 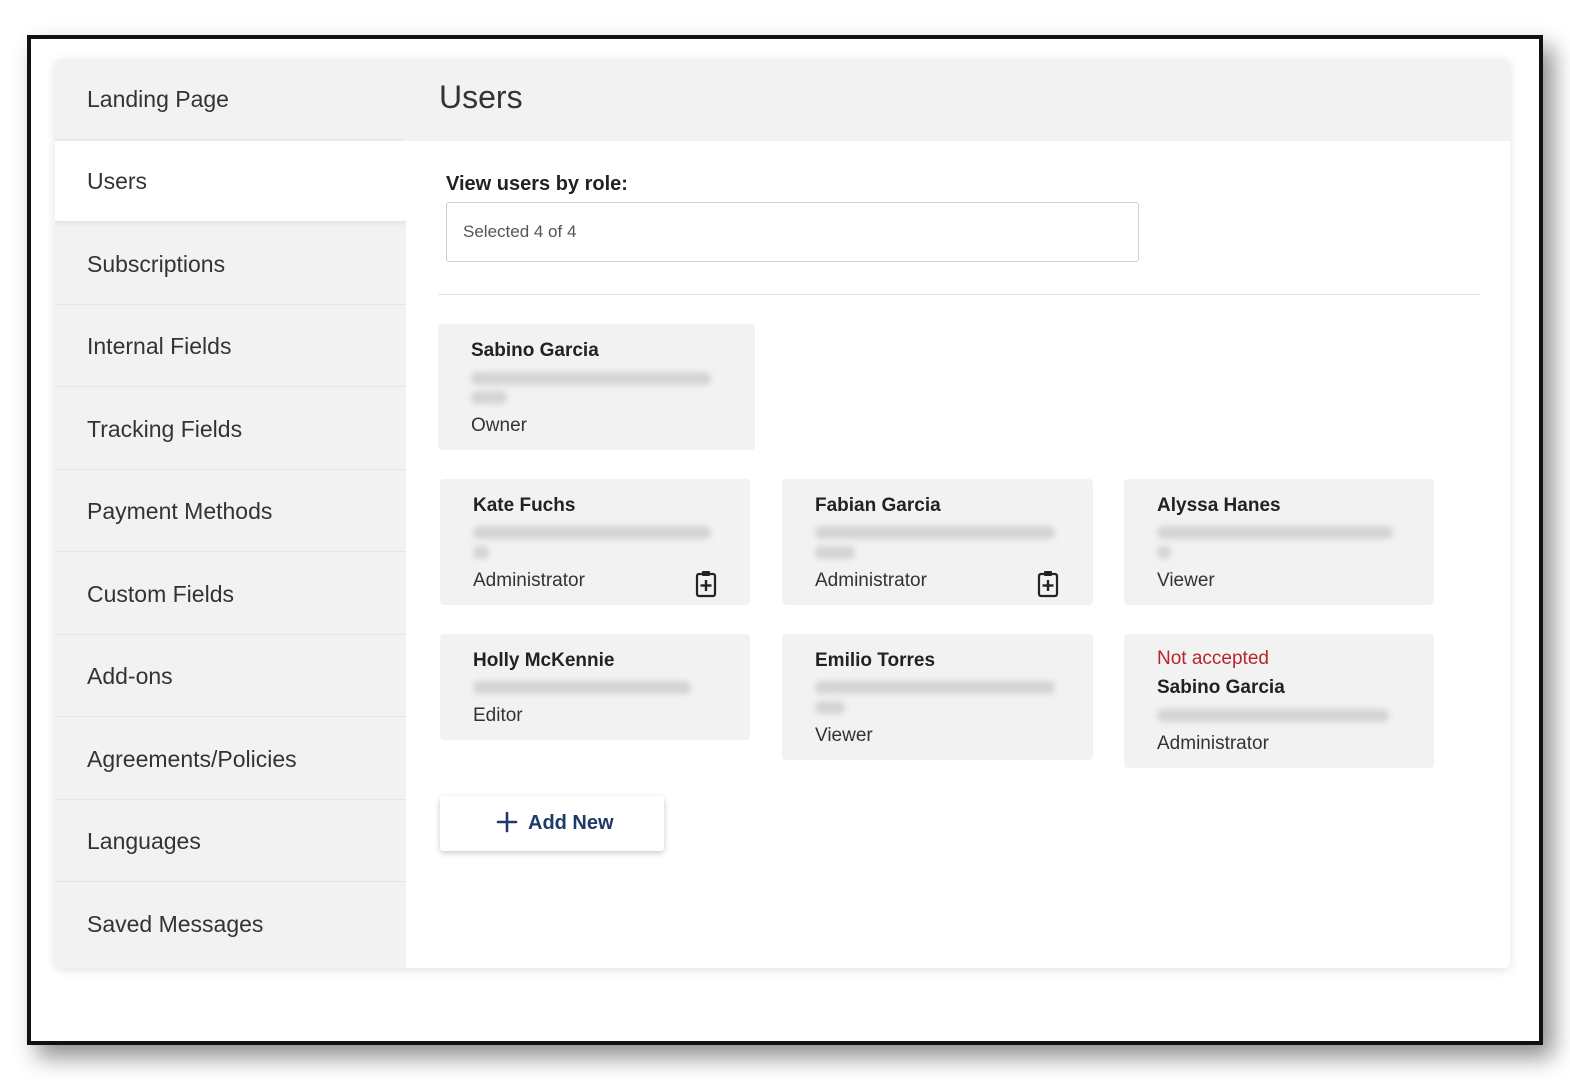 What do you see at coordinates (958, 100) in the screenshot?
I see `page-header: Users` at bounding box center [958, 100].